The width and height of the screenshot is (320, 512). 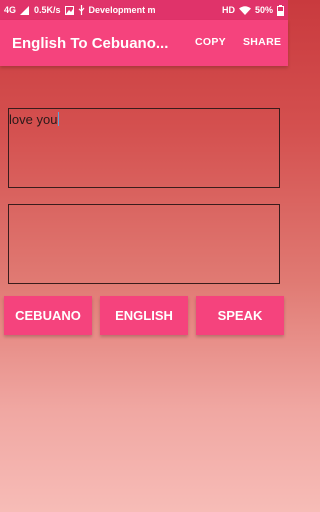 I want to click on battery-percent: 50%, so click(x=263, y=10).